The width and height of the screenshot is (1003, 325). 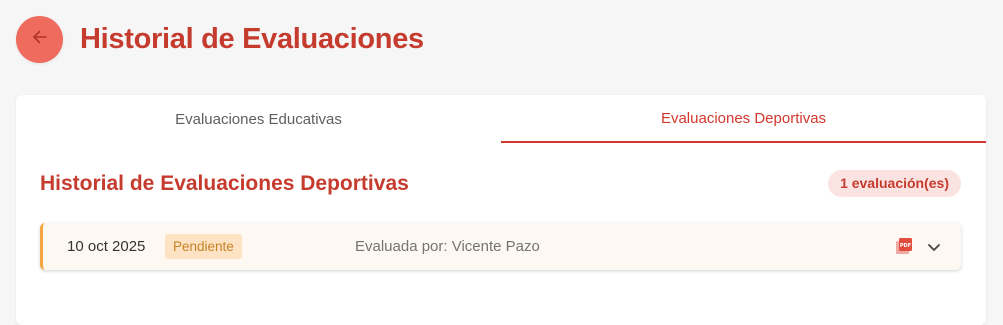 I want to click on count-badge: 1 evaluación(es), so click(x=894, y=183).